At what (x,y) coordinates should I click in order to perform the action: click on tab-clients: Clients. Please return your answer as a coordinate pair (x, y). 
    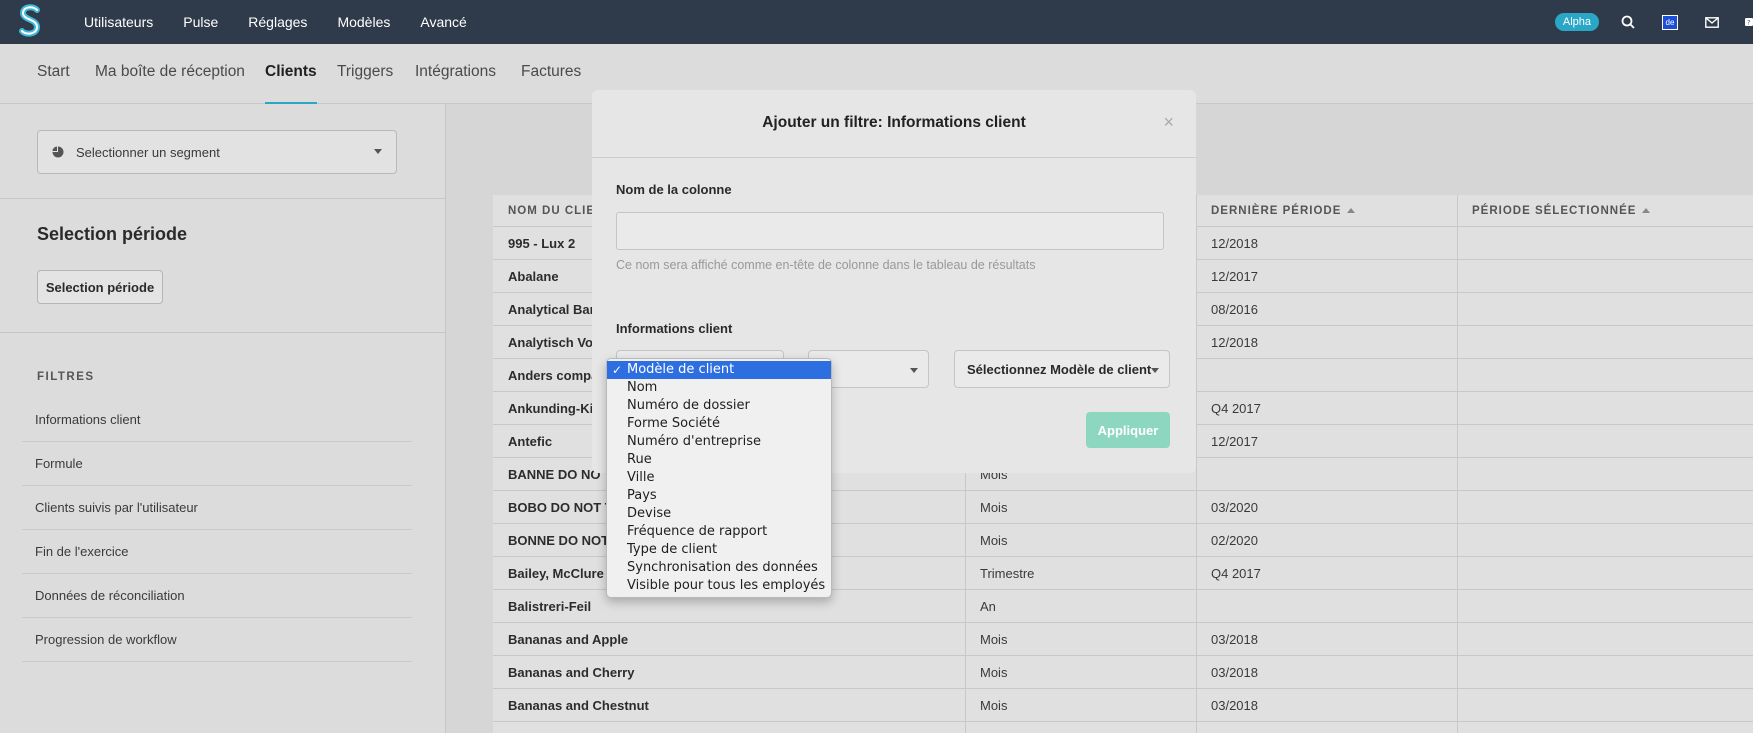
    Looking at the image, I should click on (291, 74).